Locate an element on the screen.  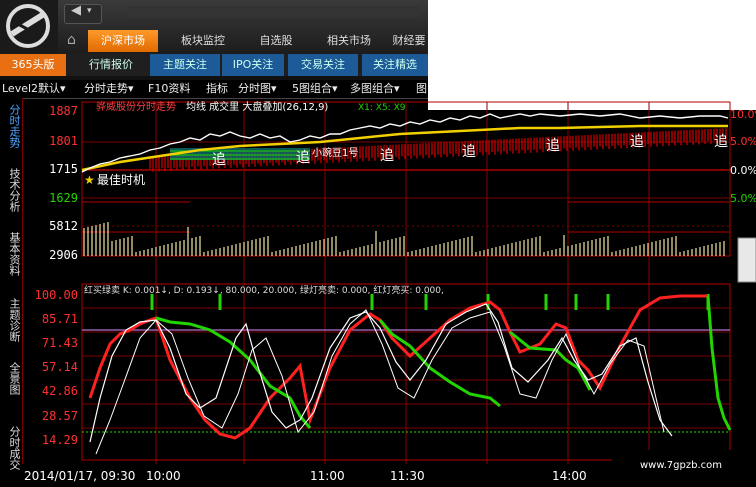
time-label-1130: 11:30 is located at coordinates (407, 476).